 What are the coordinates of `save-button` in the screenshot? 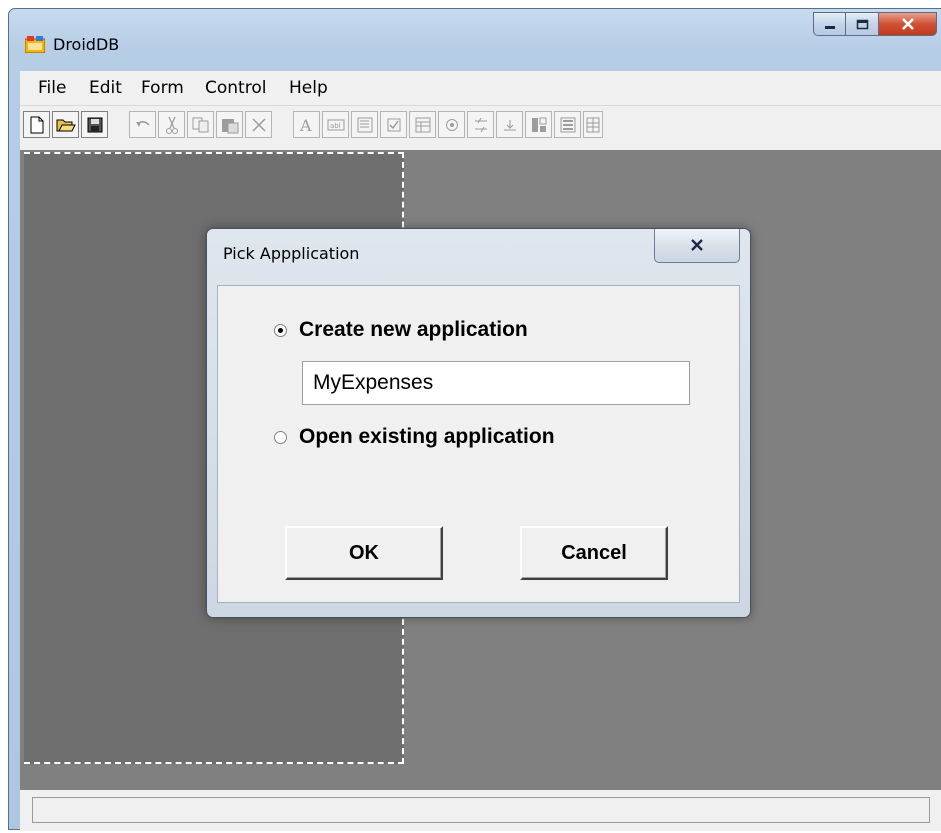 It's located at (94, 124).